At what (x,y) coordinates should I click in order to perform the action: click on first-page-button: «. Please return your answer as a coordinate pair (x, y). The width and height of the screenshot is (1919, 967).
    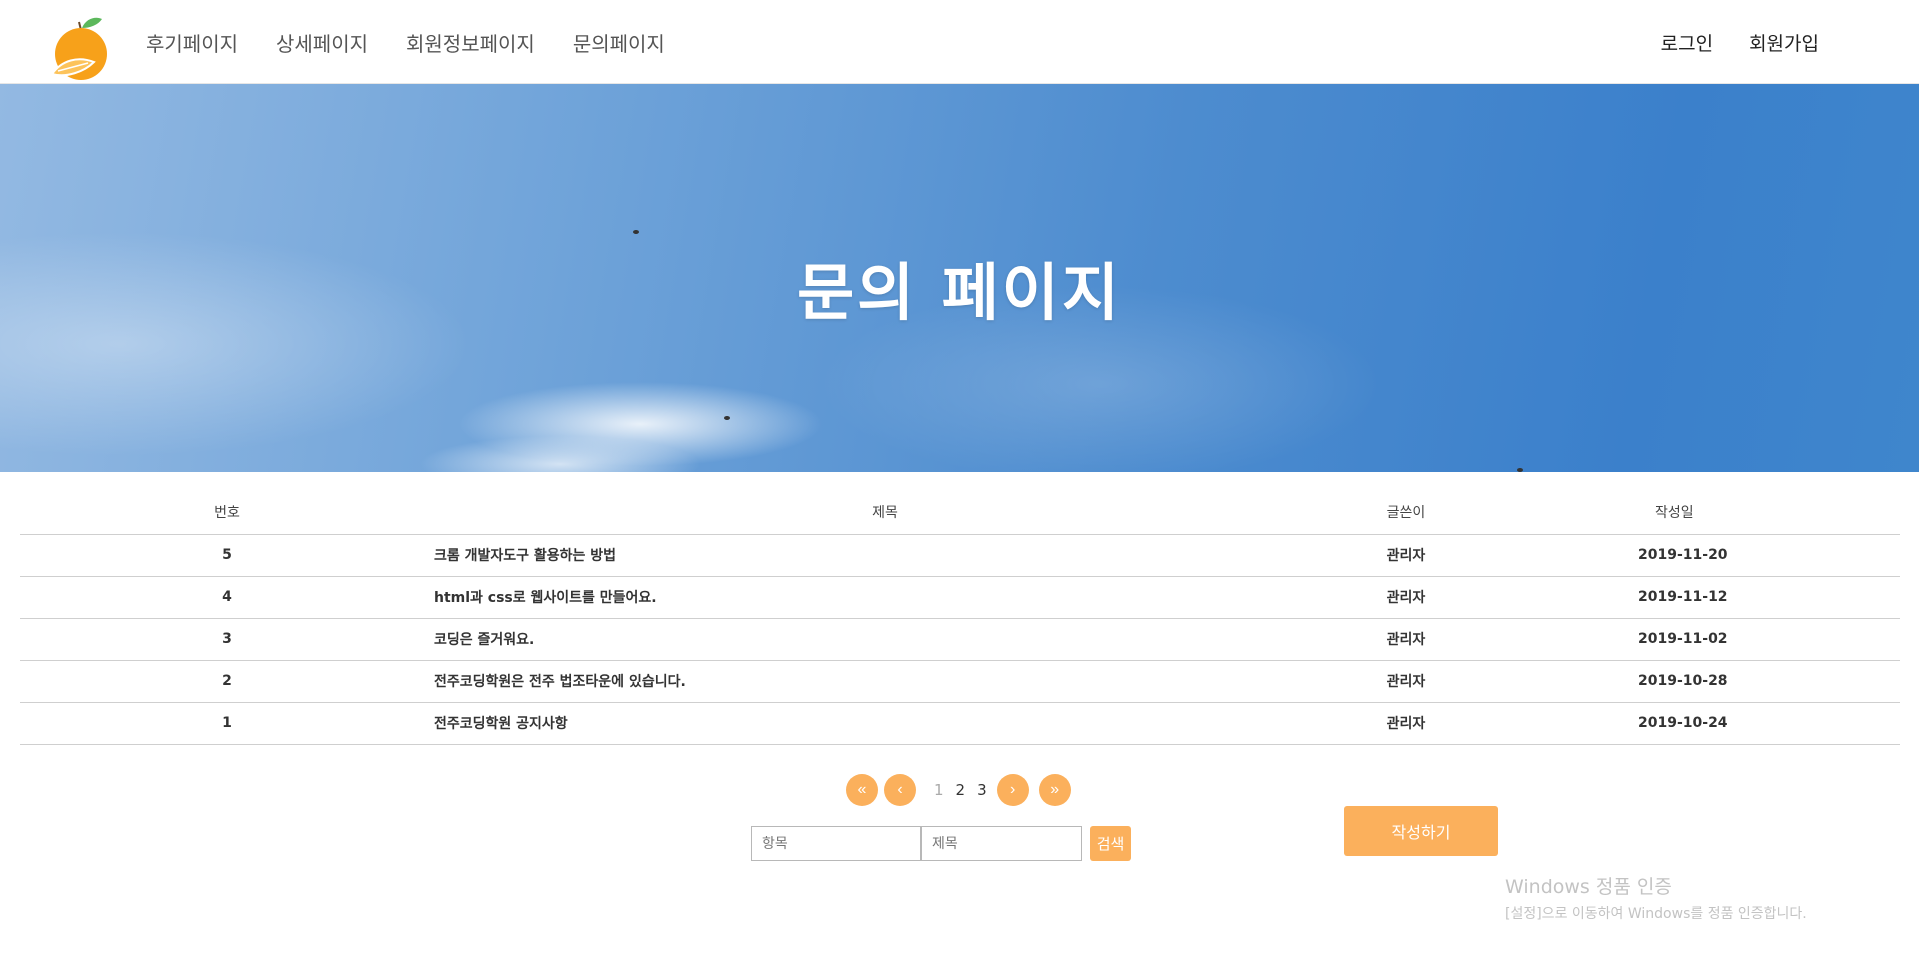
    Looking at the image, I should click on (862, 790).